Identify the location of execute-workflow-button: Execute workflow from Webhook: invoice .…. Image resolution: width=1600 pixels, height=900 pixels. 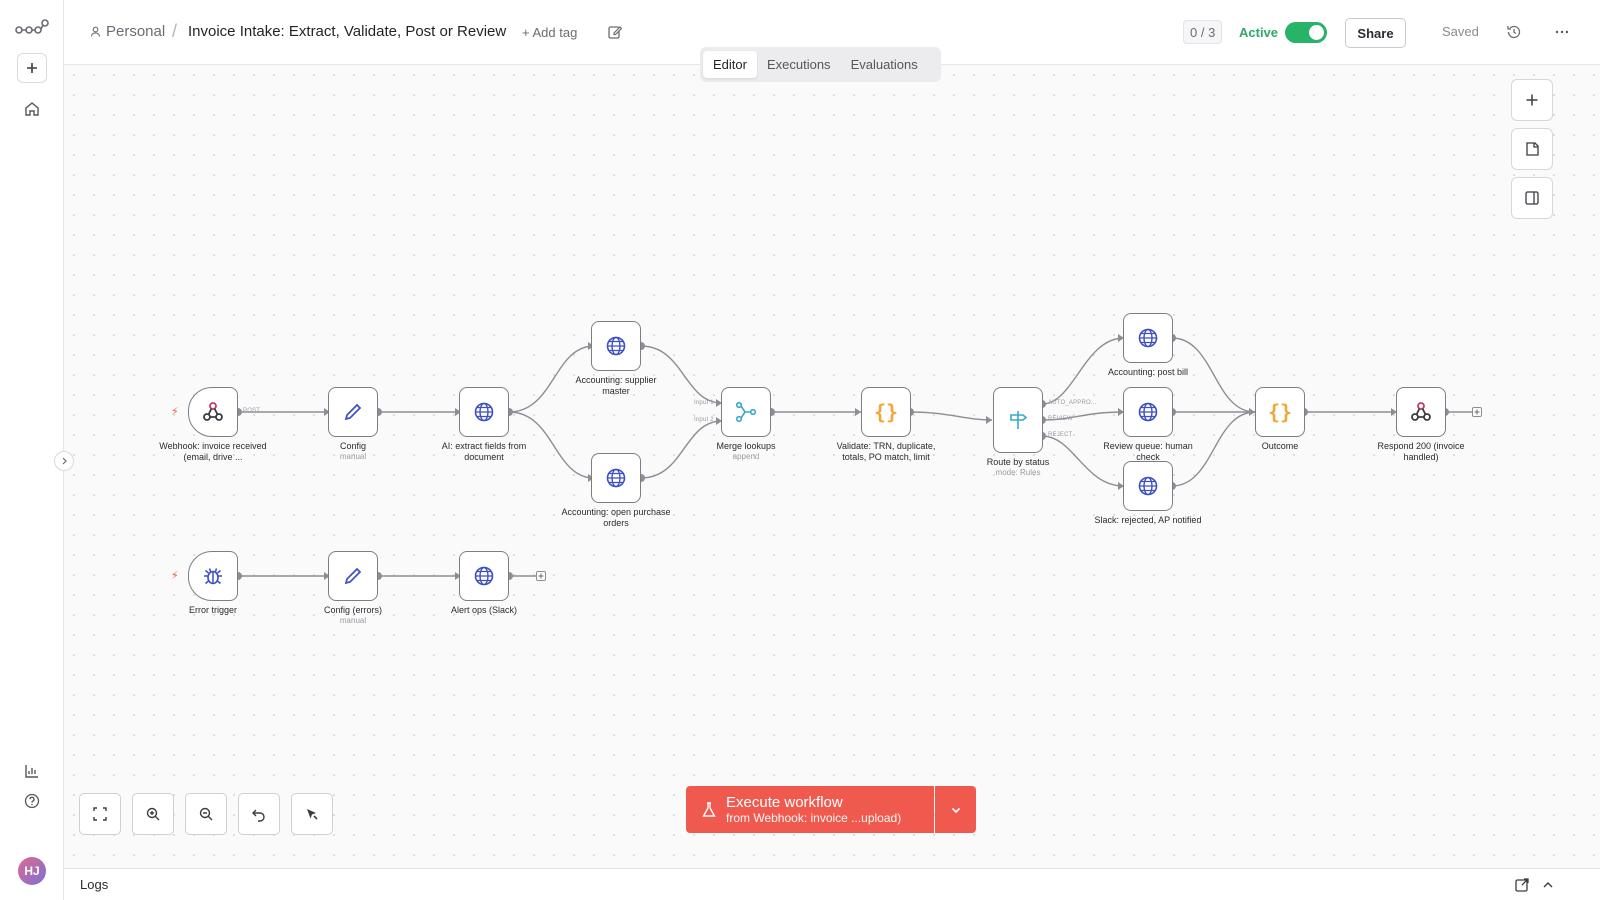
(810, 809).